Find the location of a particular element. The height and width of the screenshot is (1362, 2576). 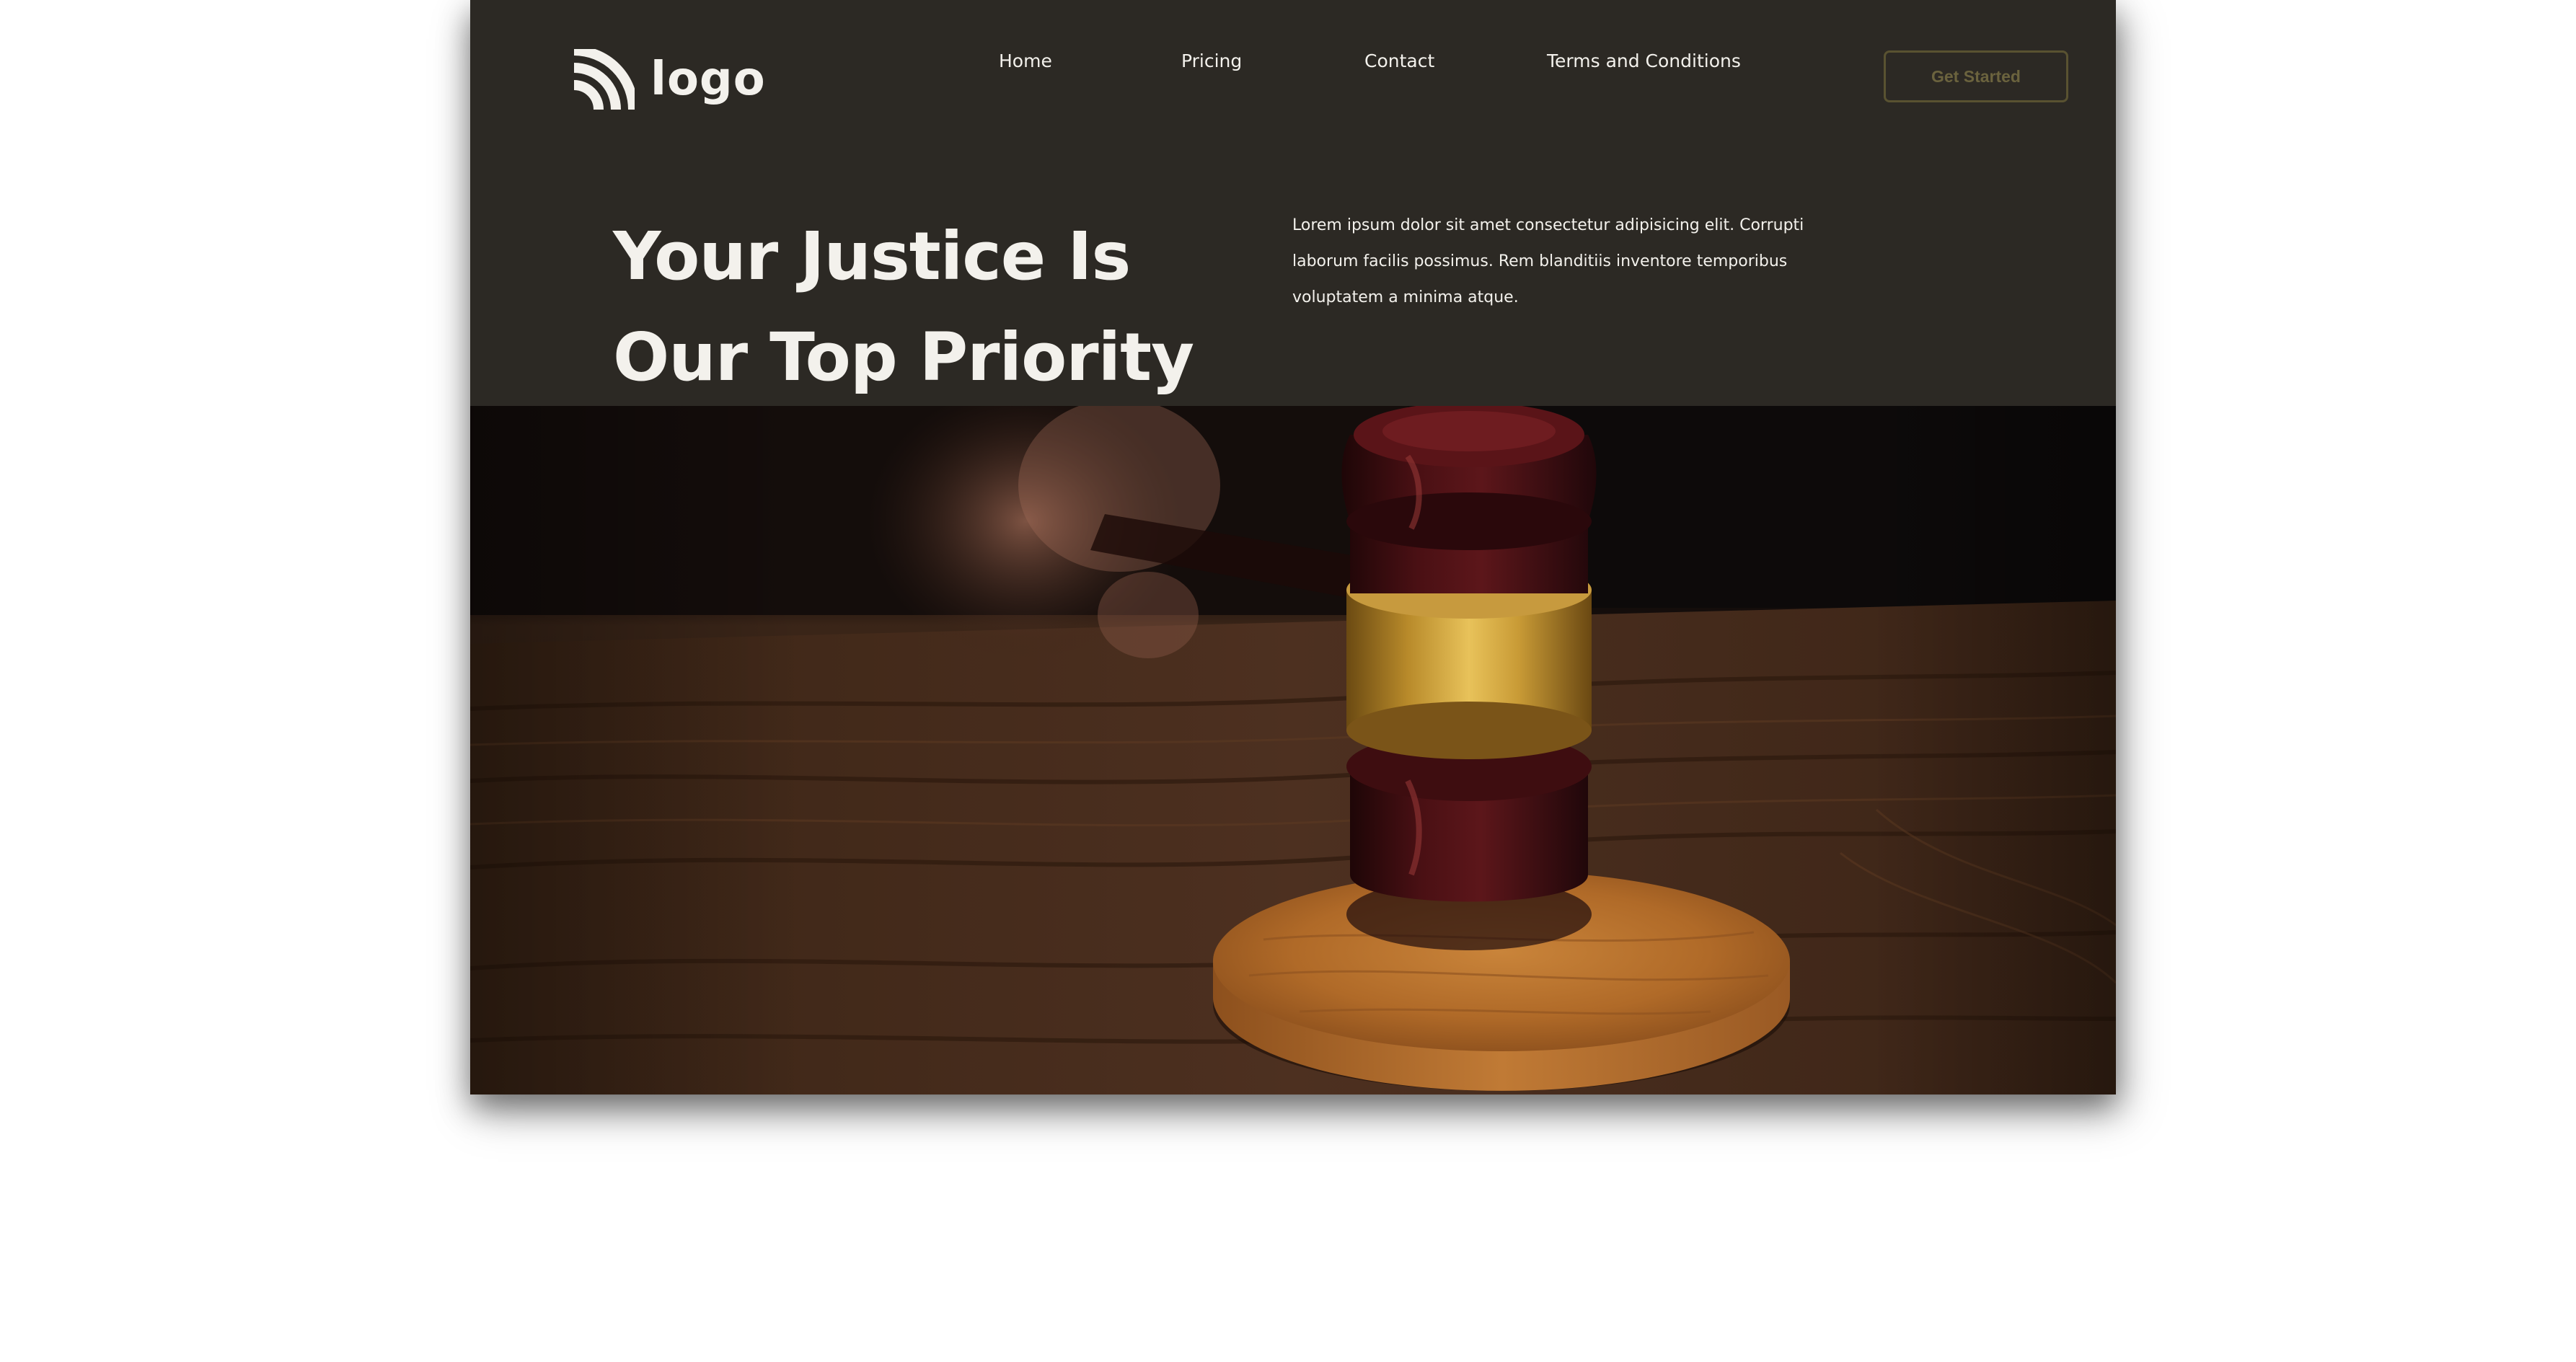

hero-headline: Your Justice Is Our Top Priority is located at coordinates (937, 307).